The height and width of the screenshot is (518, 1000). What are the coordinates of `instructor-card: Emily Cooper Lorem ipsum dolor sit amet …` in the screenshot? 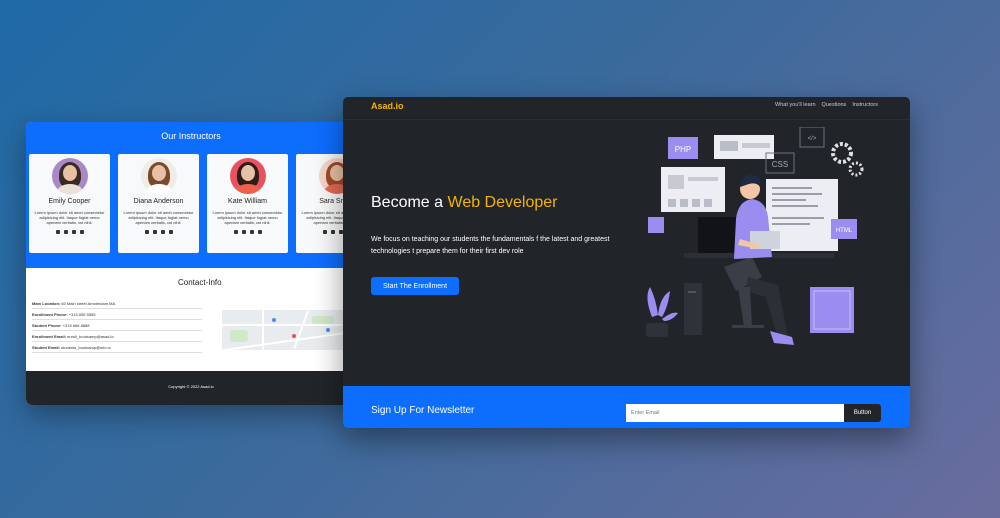 It's located at (69, 203).